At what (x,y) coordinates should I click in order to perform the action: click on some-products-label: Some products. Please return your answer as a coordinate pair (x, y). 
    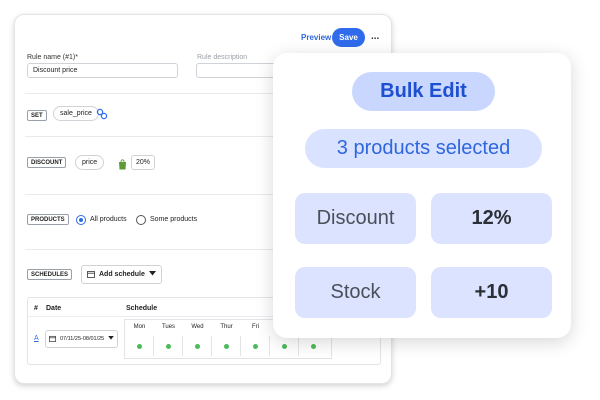
    Looking at the image, I should click on (174, 219).